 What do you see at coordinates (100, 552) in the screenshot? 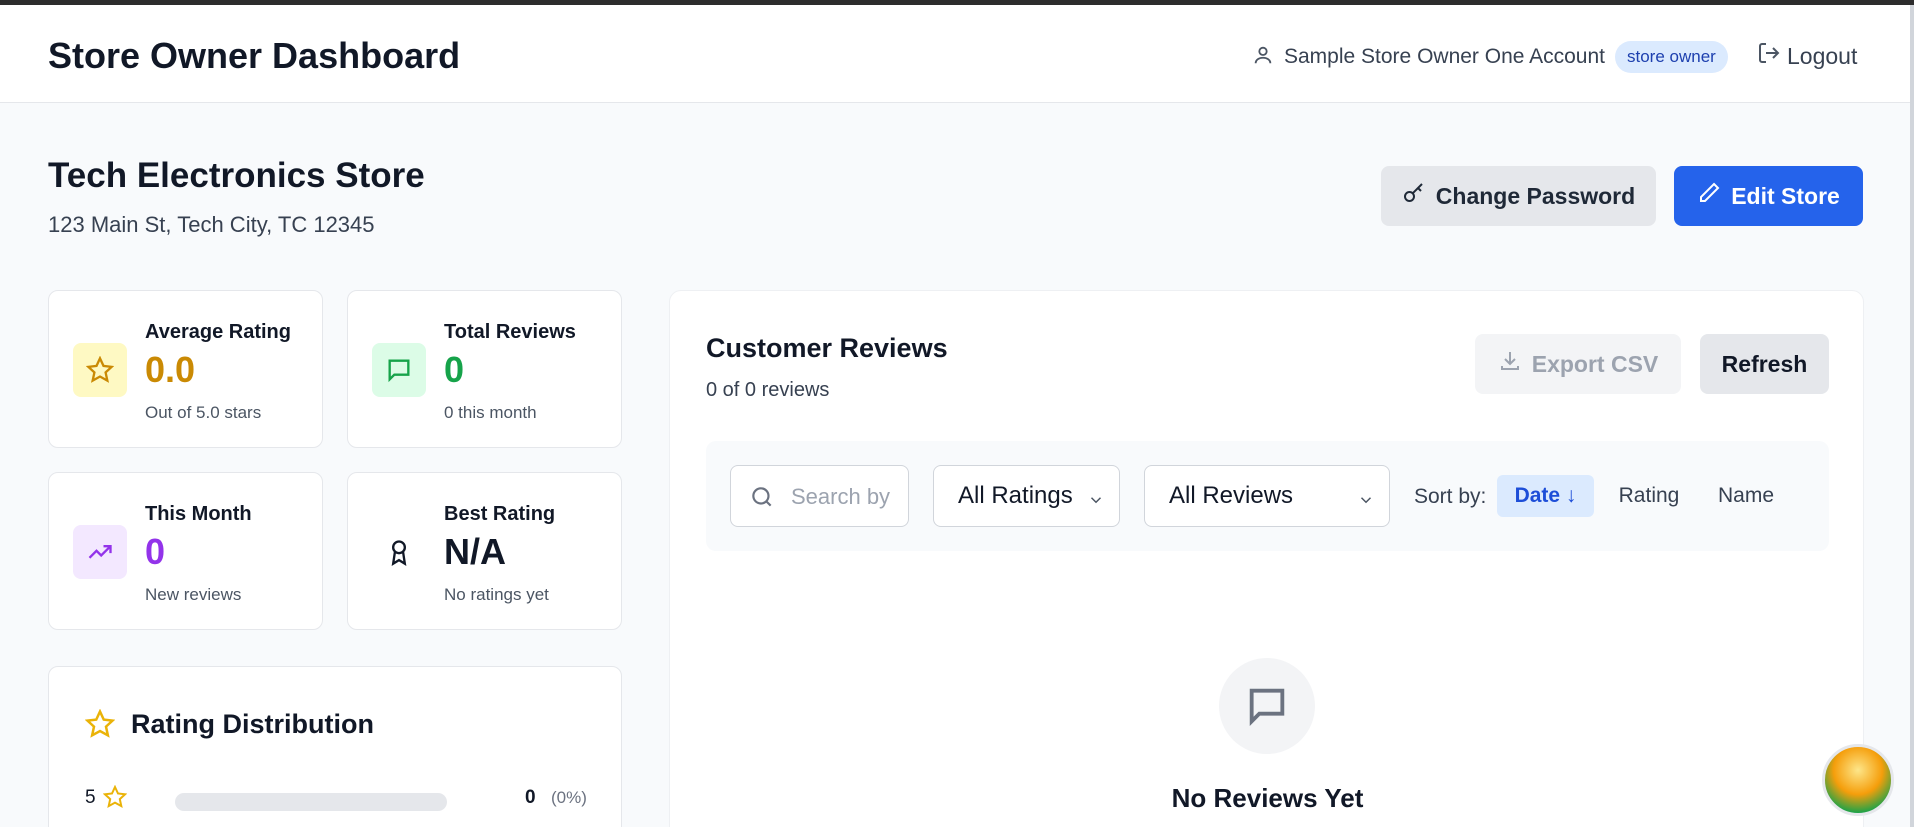
I see `trending-up-icon` at bounding box center [100, 552].